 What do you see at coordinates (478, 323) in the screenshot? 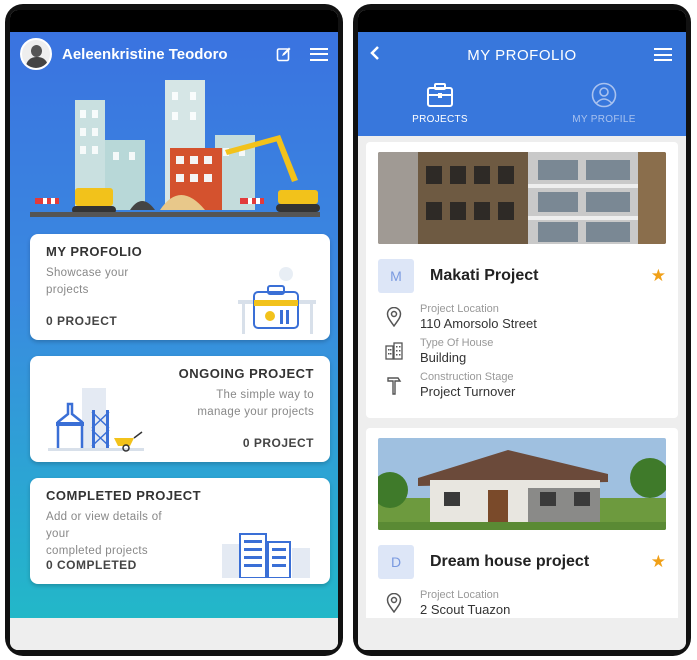
I see `location-value: 110 Amorsolo Street` at bounding box center [478, 323].